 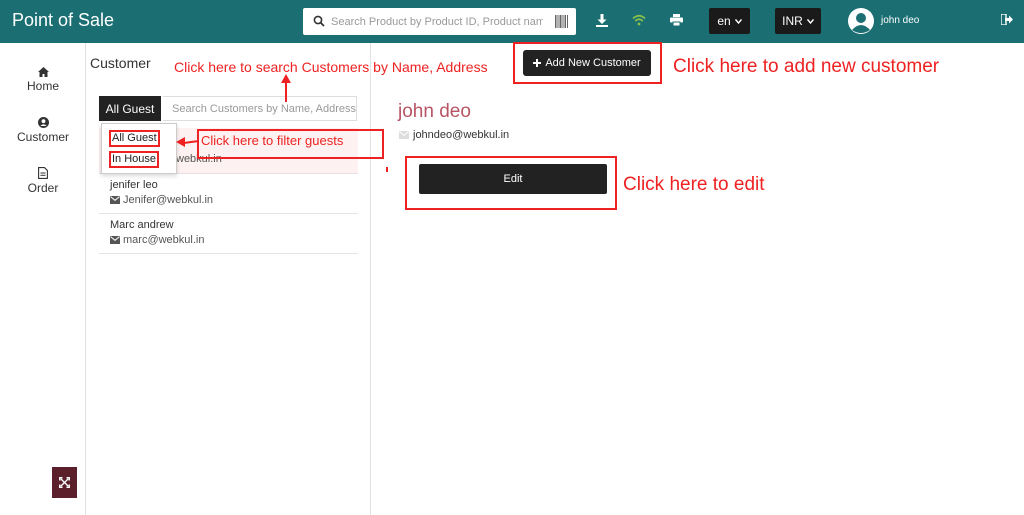 I want to click on add-button-highlight, so click(x=587, y=63).